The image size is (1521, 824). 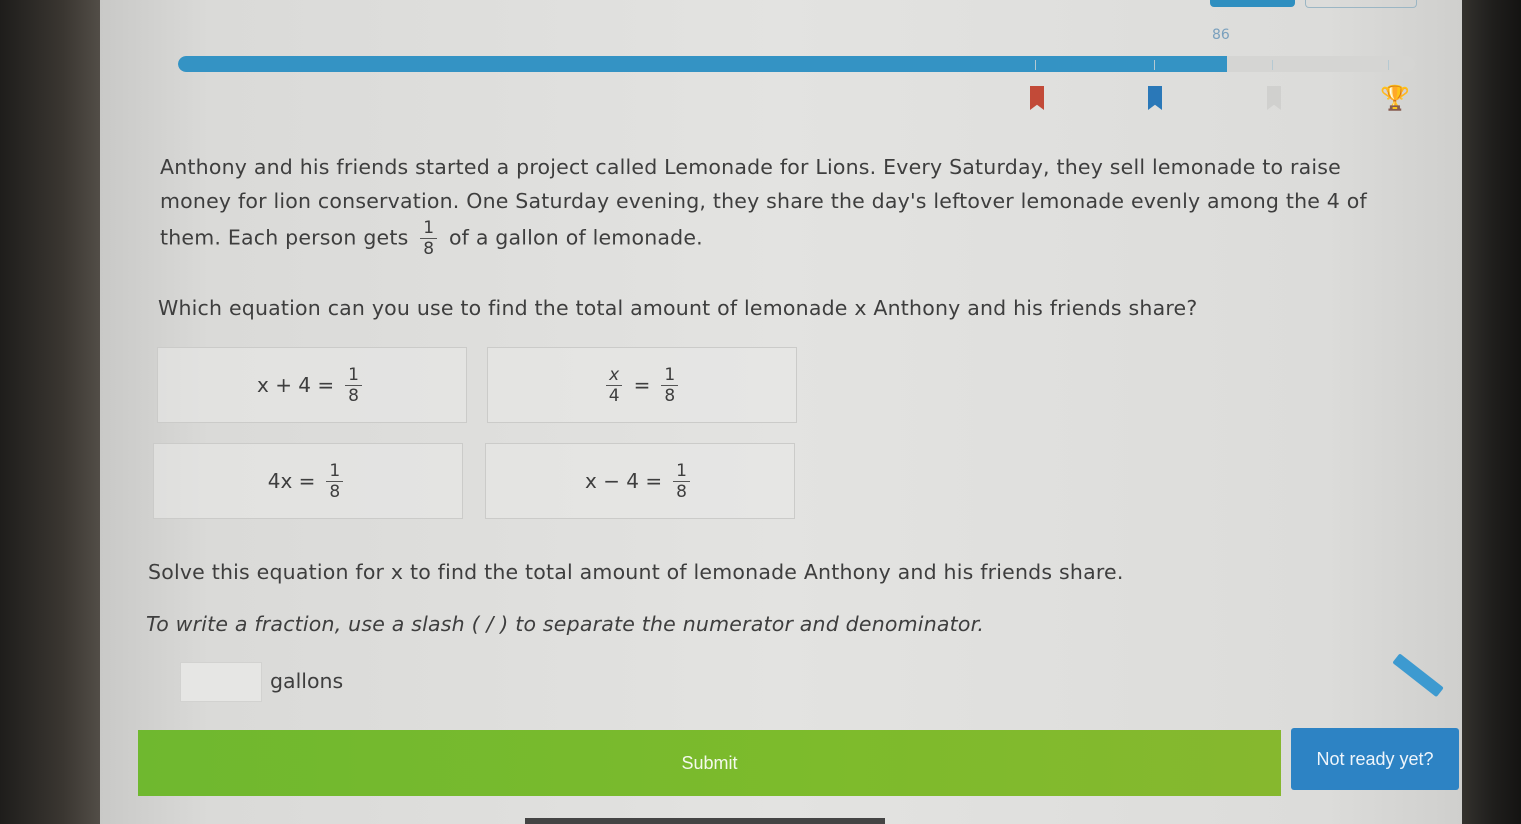 I want to click on choice-option-3: 4x = 1 8, so click(x=308, y=481).